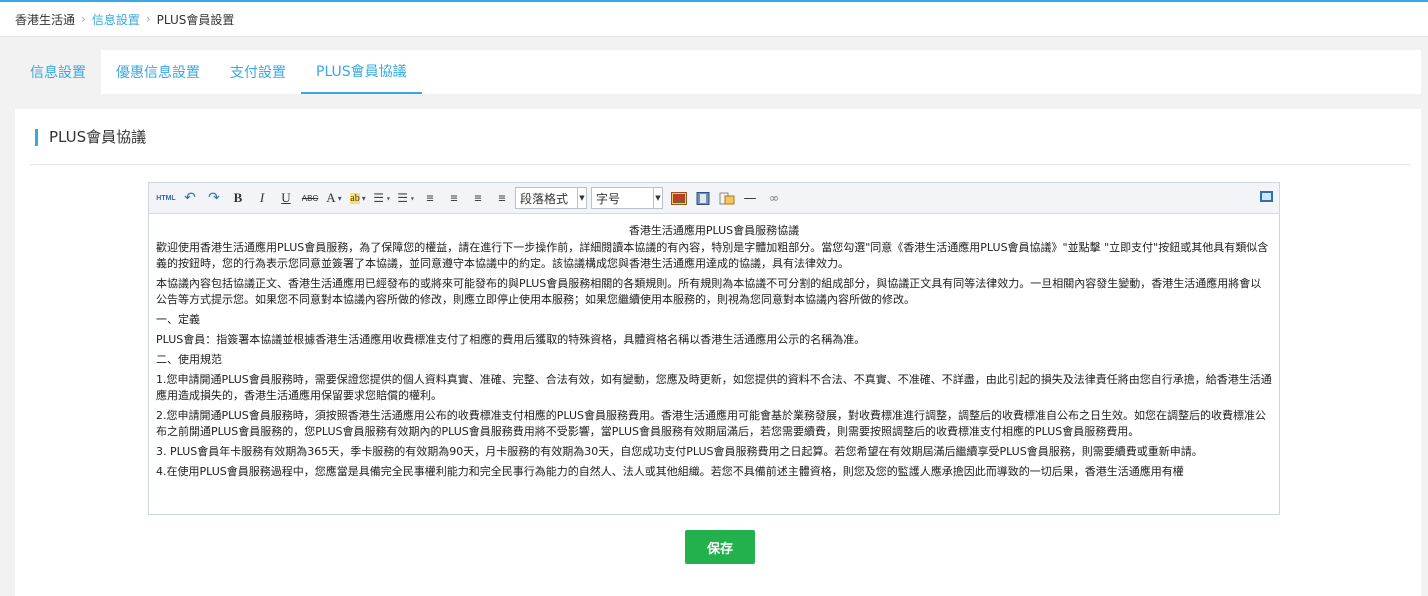 The height and width of the screenshot is (596, 1428). I want to click on ordered-list-icon: ☰ ▾, so click(382, 198).